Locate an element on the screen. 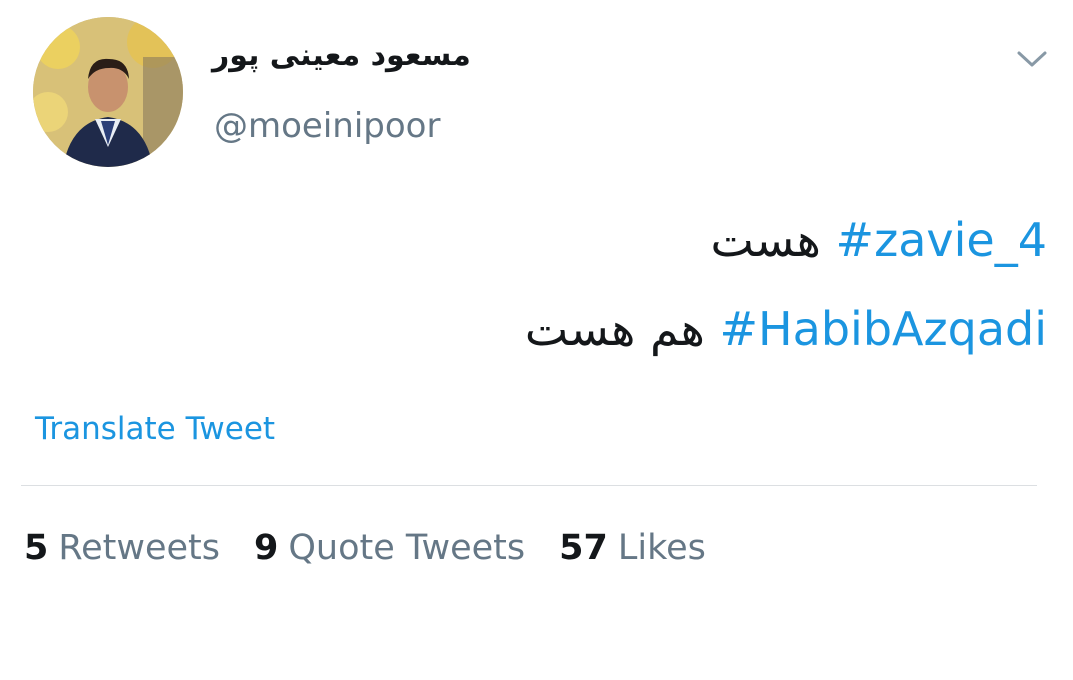 The image size is (1073, 680). hashtag-link: #HabibAzqadi is located at coordinates (883, 329).